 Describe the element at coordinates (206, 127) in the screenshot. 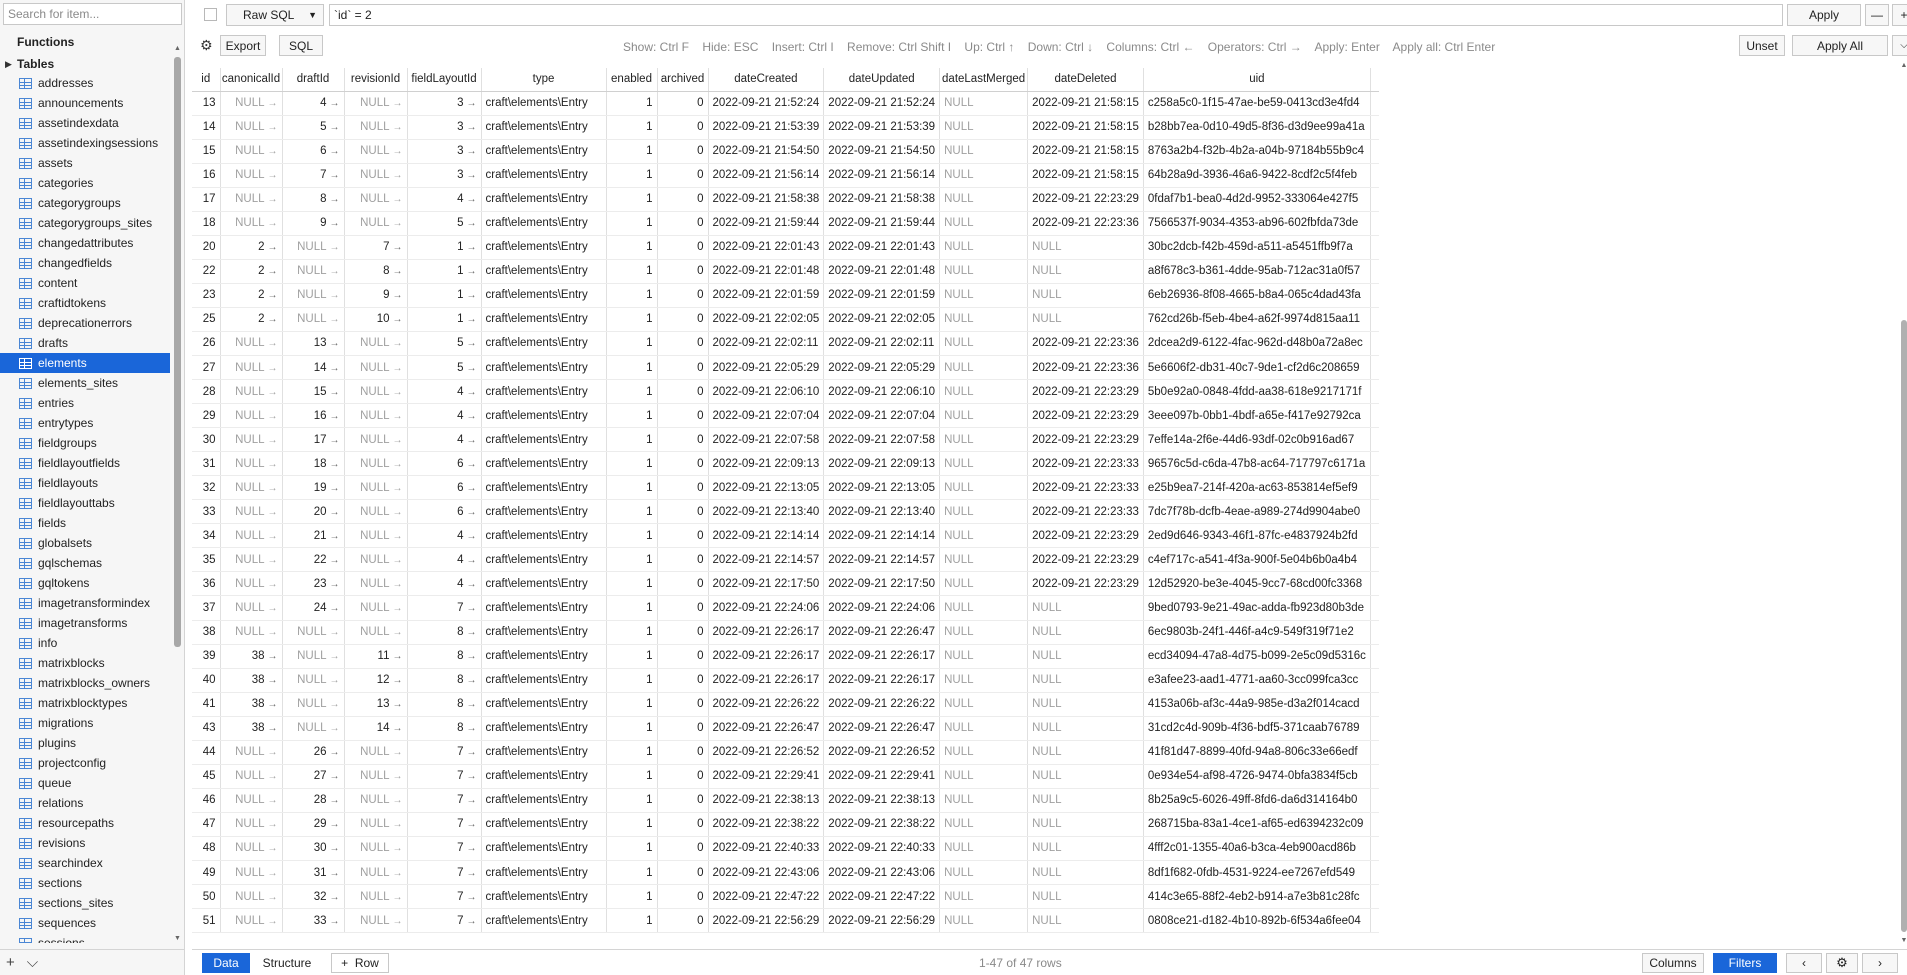

I see `table-cell: 14` at that location.